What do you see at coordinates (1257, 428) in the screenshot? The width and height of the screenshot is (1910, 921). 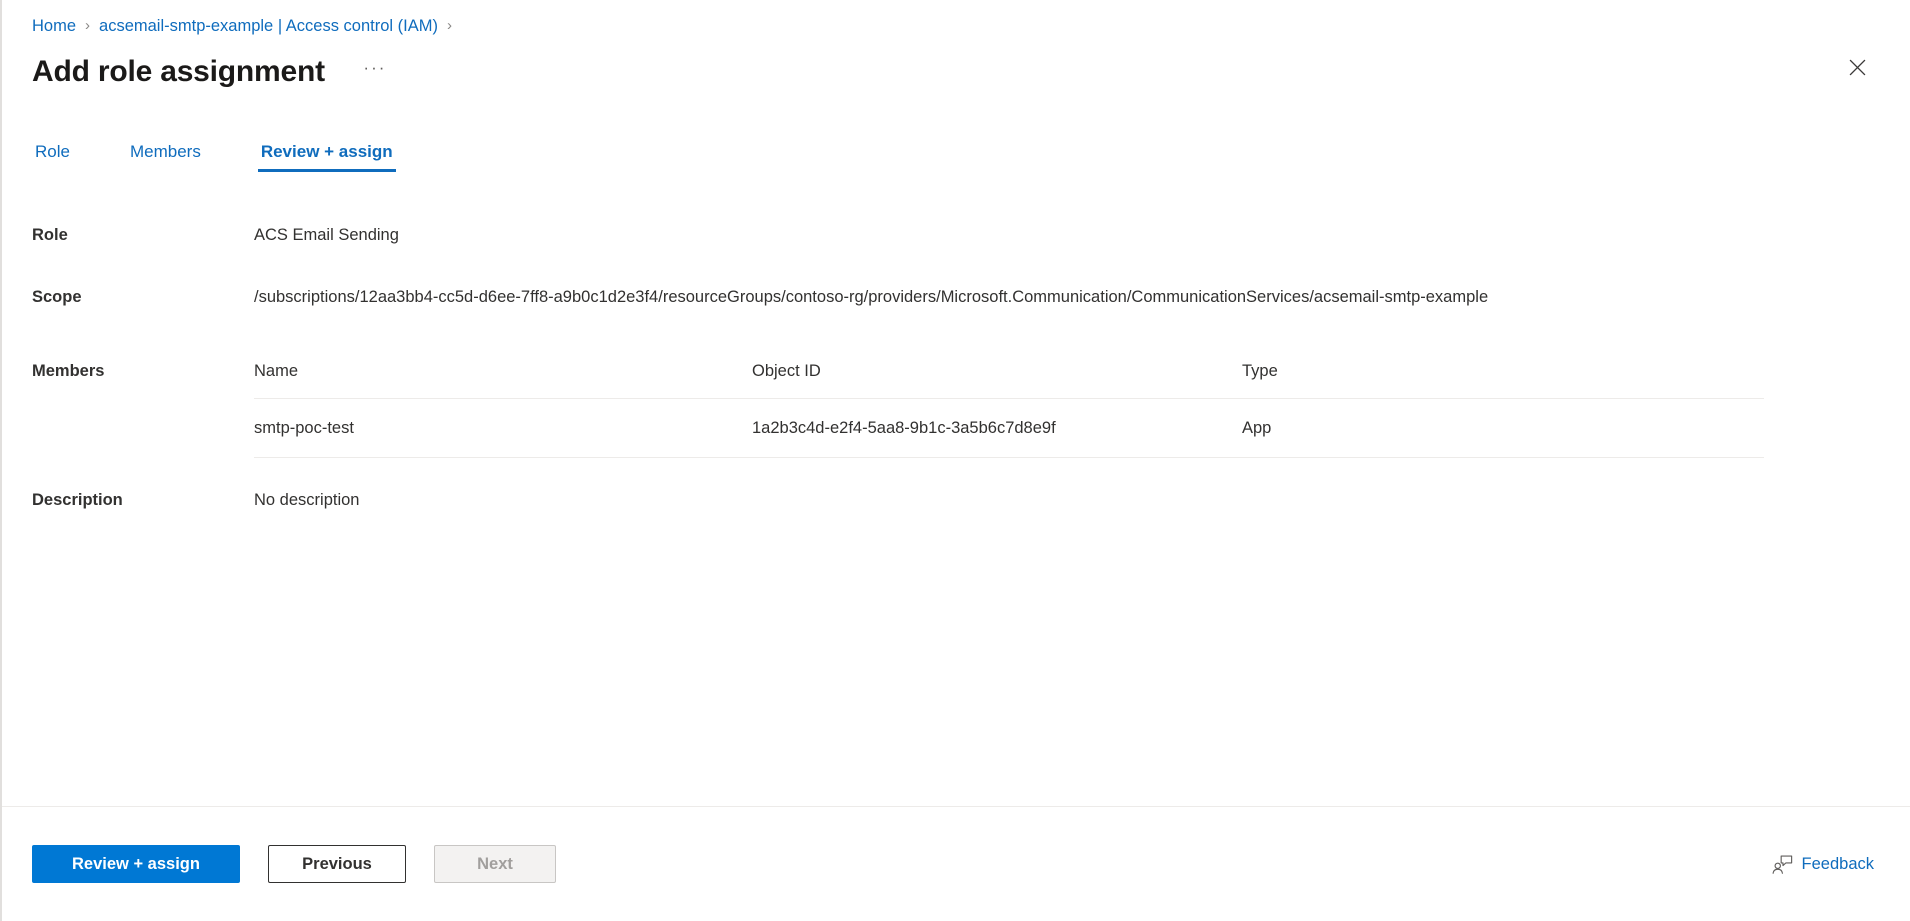 I see `cell-type: App` at bounding box center [1257, 428].